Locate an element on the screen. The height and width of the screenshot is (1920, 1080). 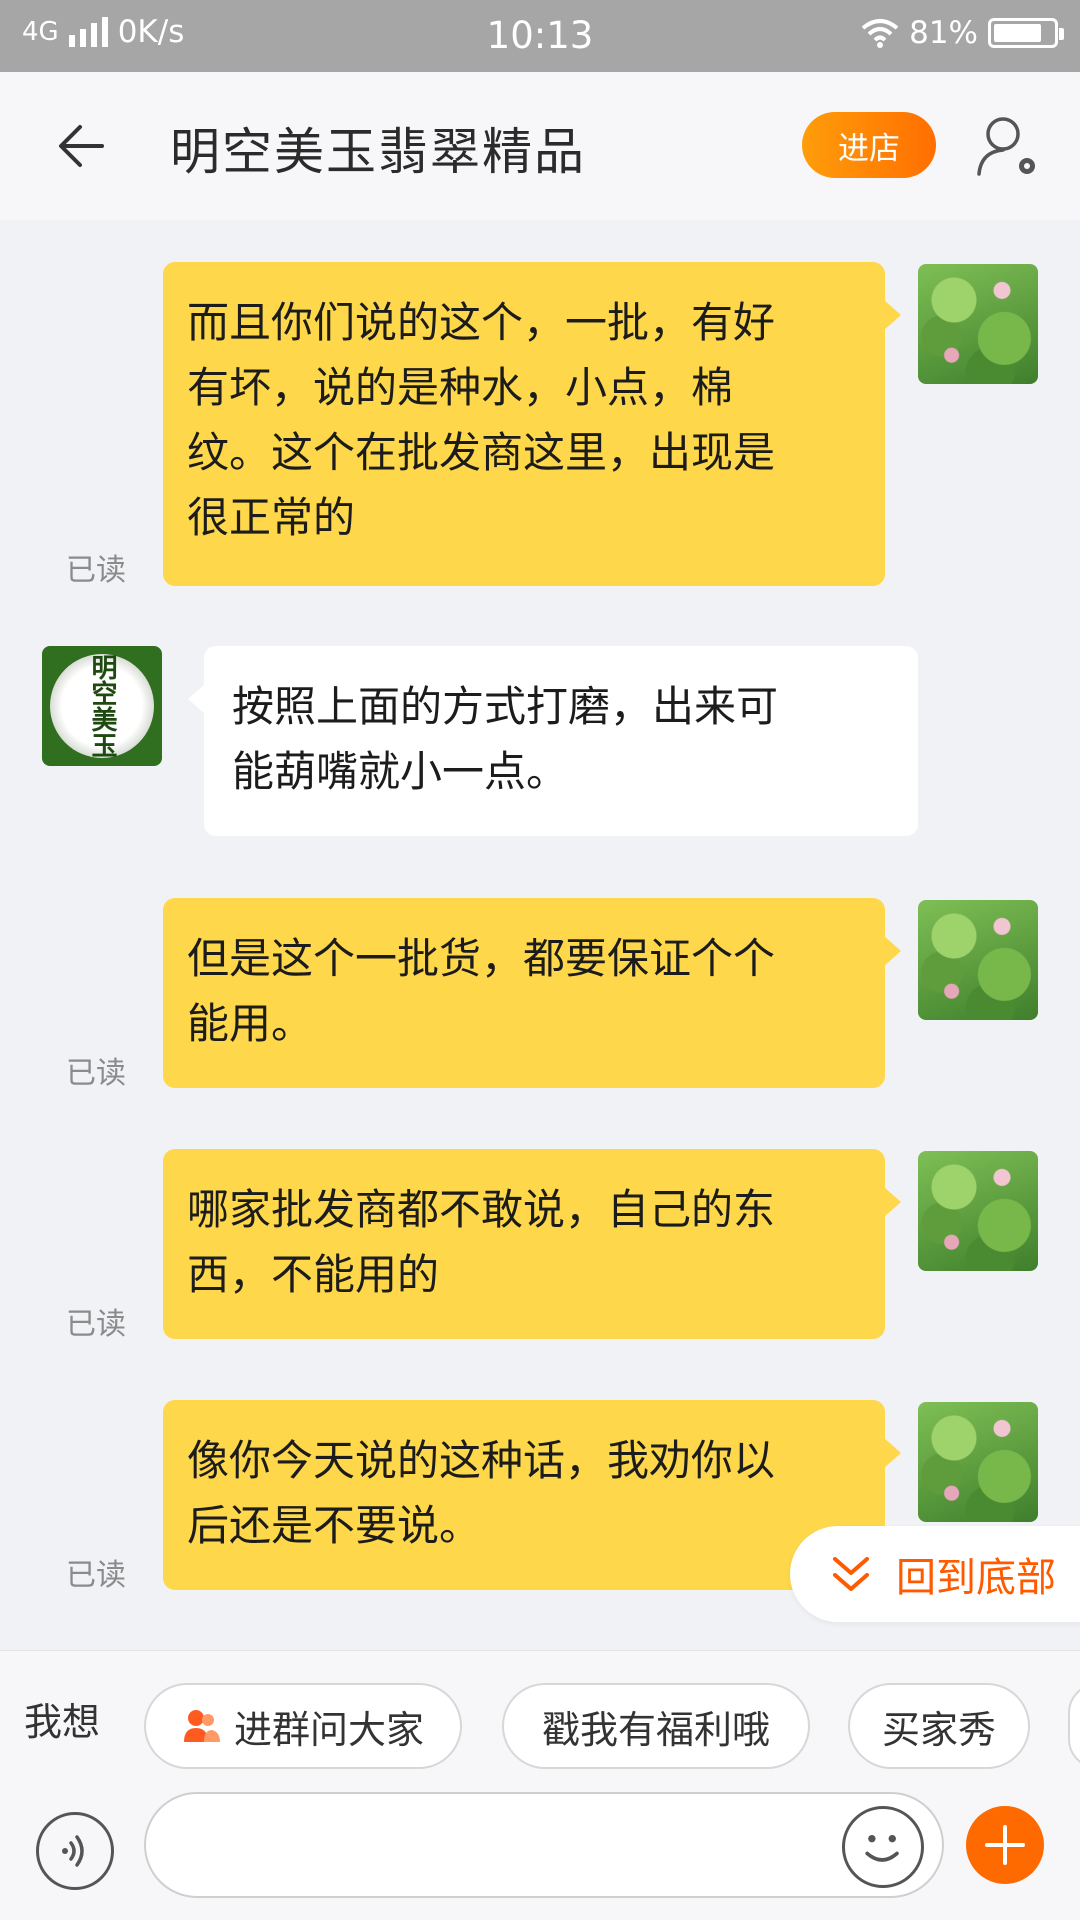
message-line: 纹。这个在批发商这里，出现是 is located at coordinates (481, 452).